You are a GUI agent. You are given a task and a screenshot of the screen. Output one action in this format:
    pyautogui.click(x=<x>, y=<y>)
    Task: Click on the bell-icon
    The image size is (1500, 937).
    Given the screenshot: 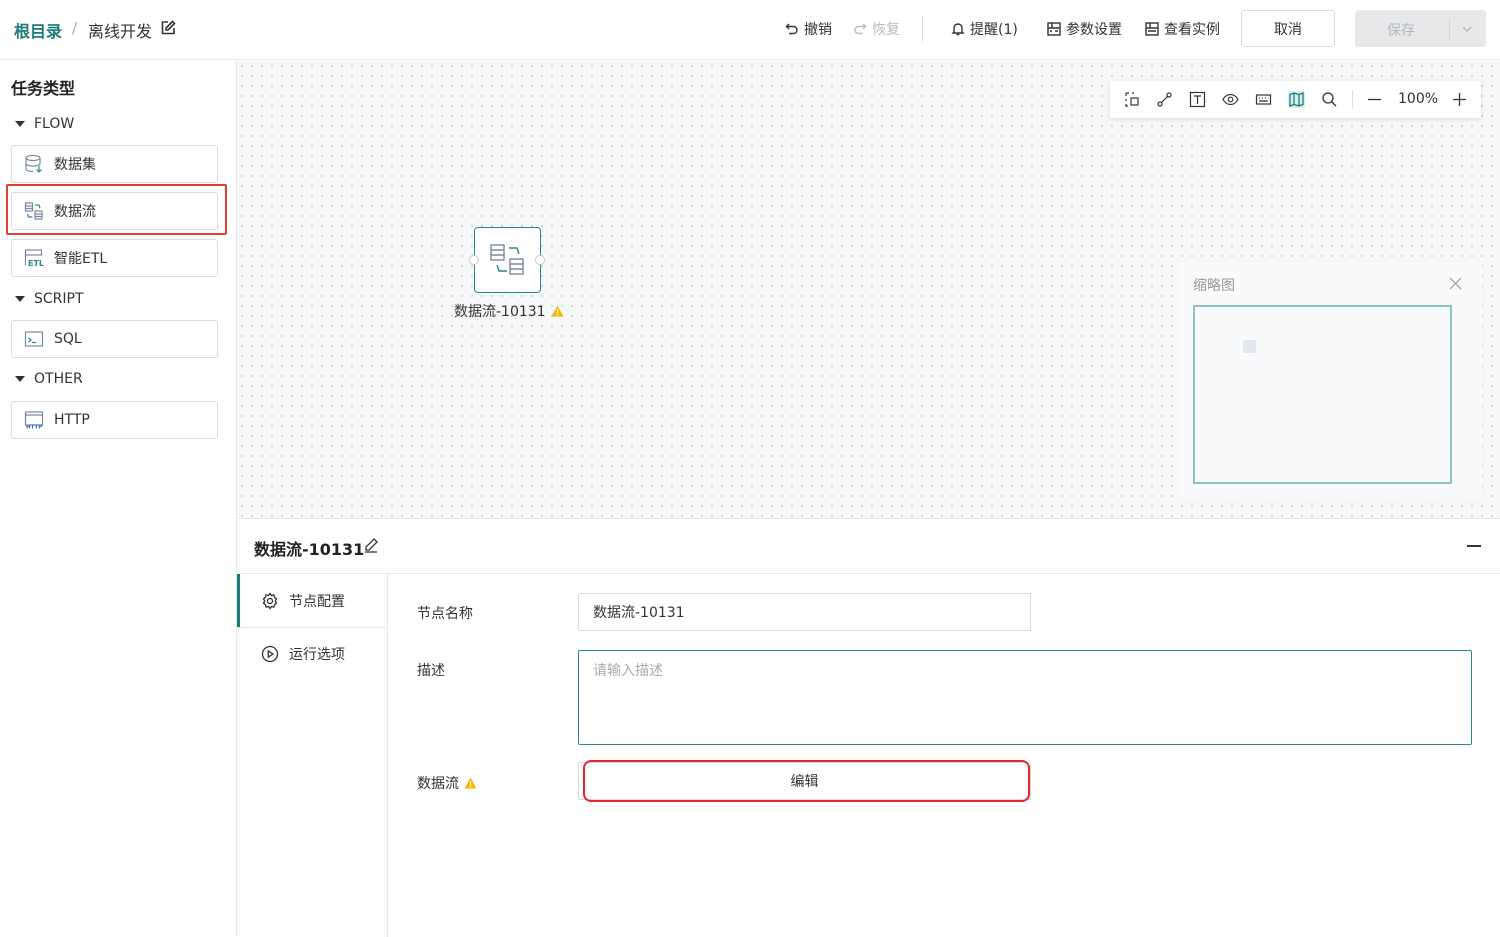 What is the action you would take?
    pyautogui.click(x=958, y=29)
    